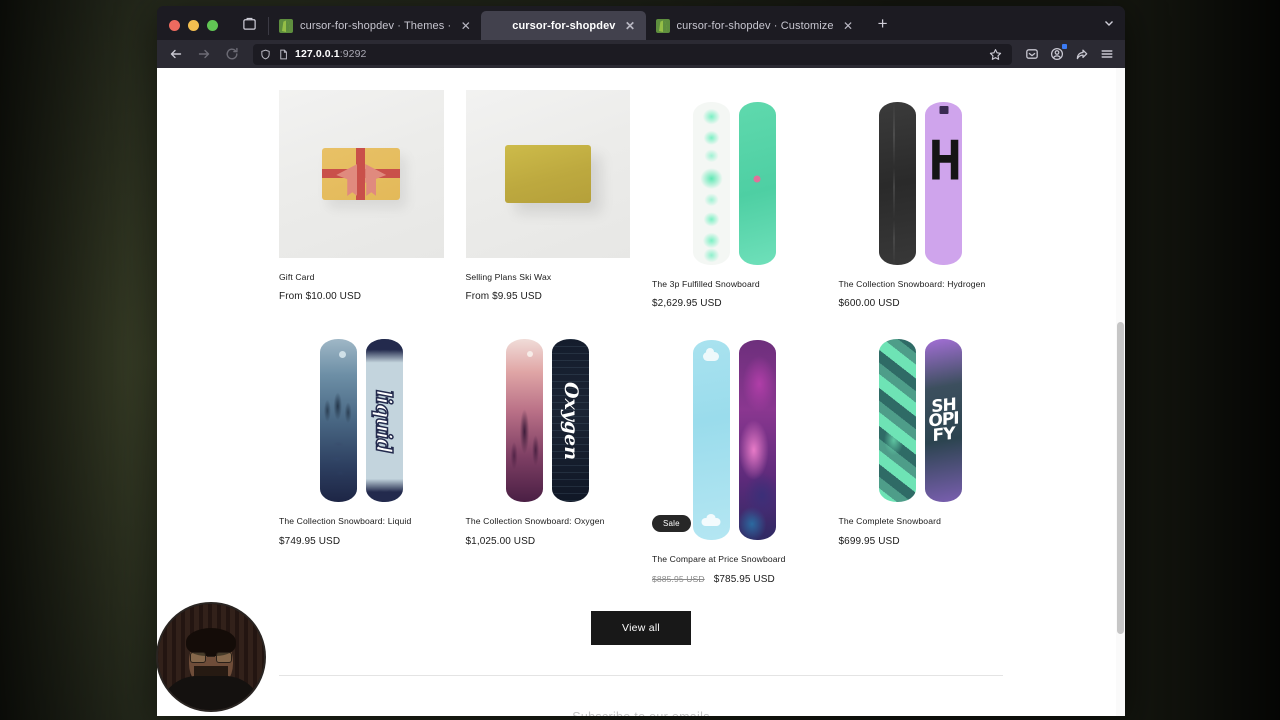 The image size is (1280, 720). What do you see at coordinates (548, 277) in the screenshot?
I see `product-title: Selling Plans Ski Wax` at bounding box center [548, 277].